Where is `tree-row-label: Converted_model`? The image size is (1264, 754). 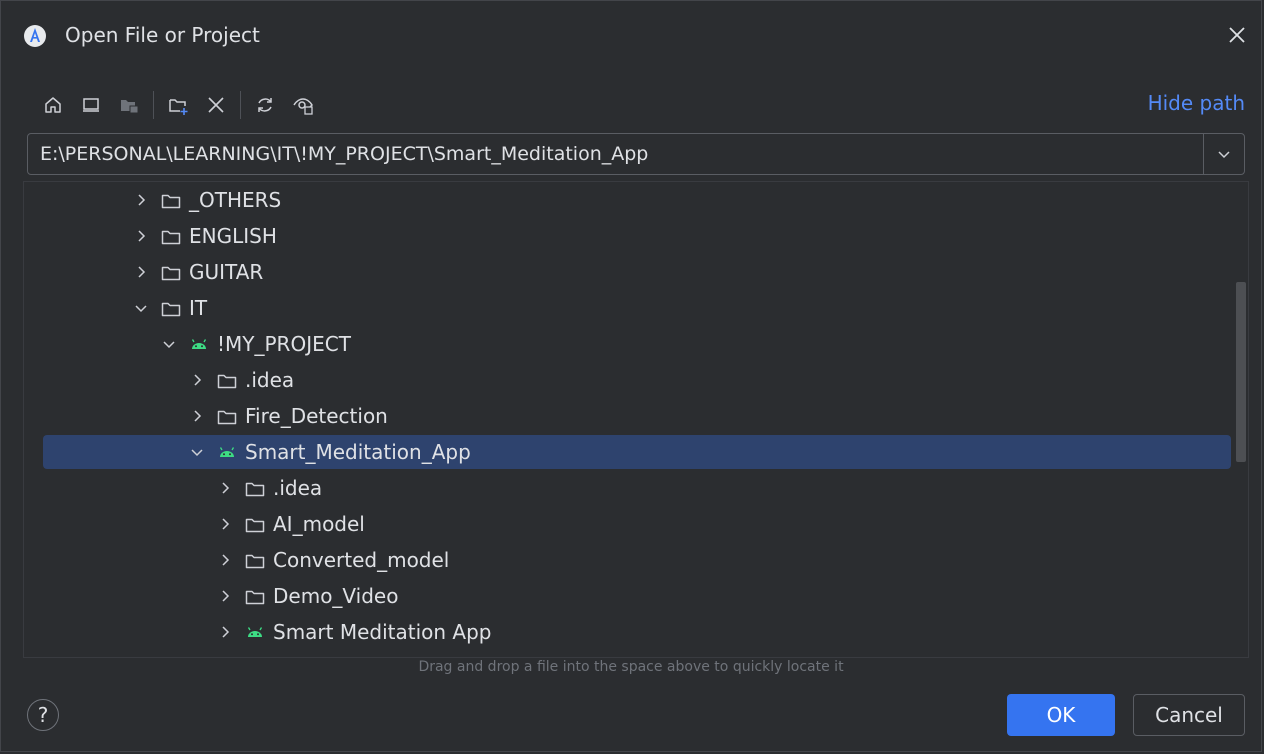
tree-row-label: Converted_model is located at coordinates (361, 560).